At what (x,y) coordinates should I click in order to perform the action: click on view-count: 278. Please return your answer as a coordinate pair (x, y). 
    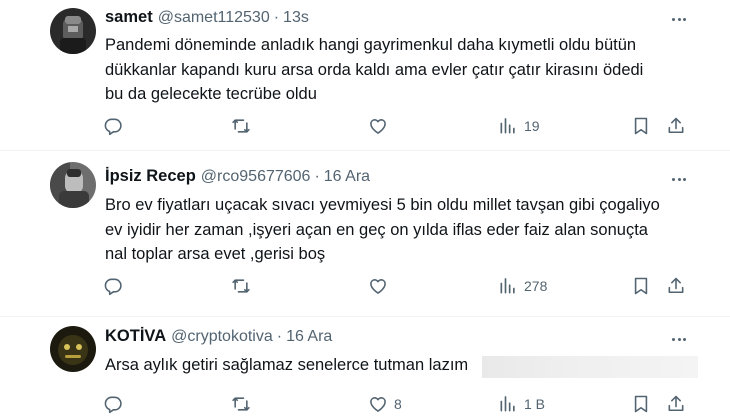
    Looking at the image, I should click on (536, 286).